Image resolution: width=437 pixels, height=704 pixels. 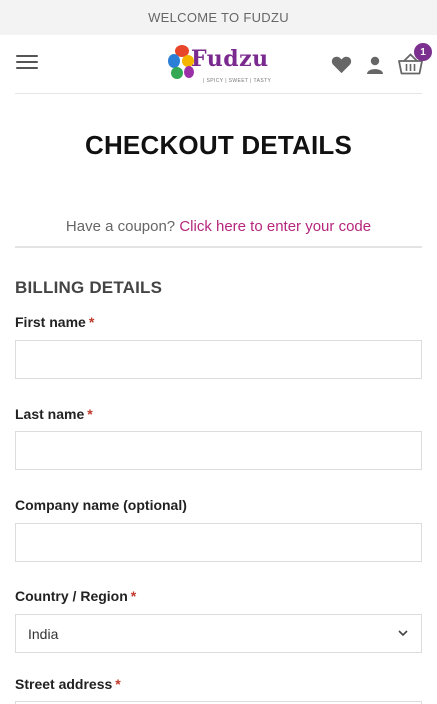 I want to click on country-select: India, so click(x=218, y=633).